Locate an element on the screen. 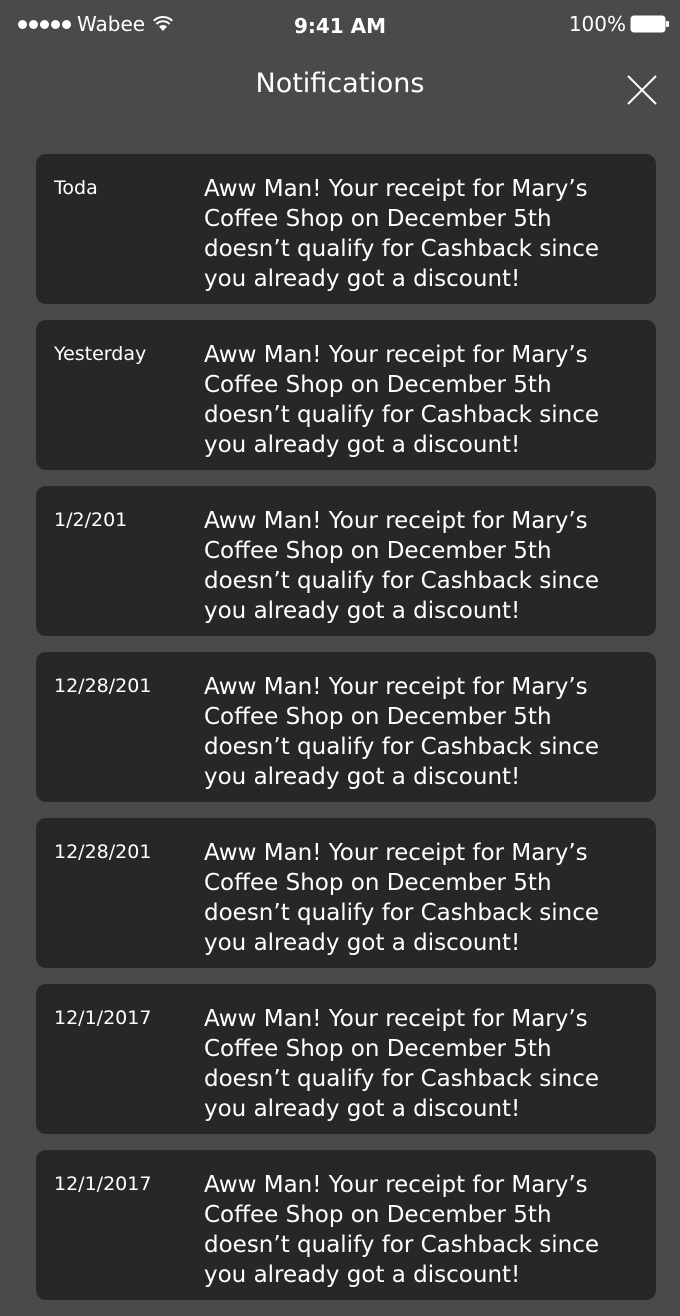 This screenshot has width=680, height=1316. notification-date: Yesterday is located at coordinates (100, 354).